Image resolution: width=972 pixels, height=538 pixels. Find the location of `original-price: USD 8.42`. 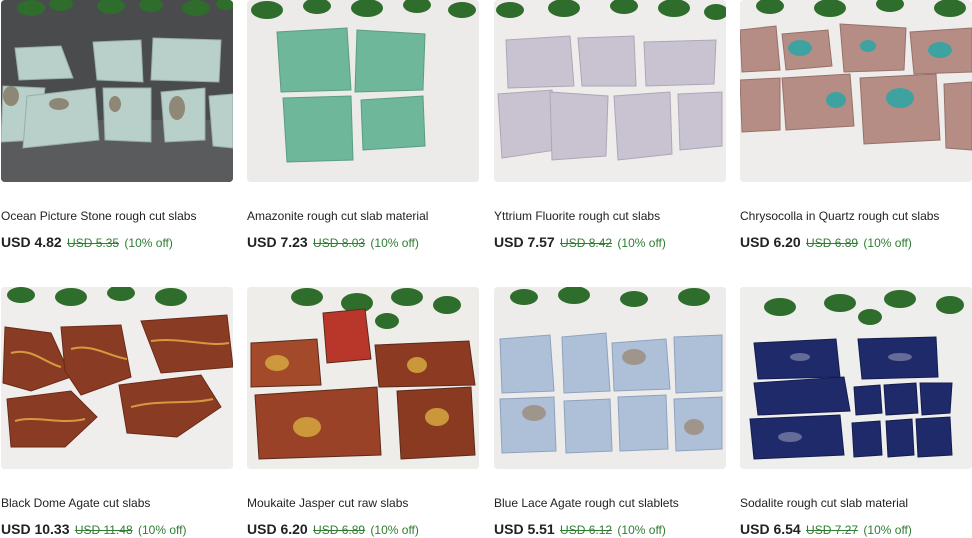

original-price: USD 8.42 is located at coordinates (586, 243).